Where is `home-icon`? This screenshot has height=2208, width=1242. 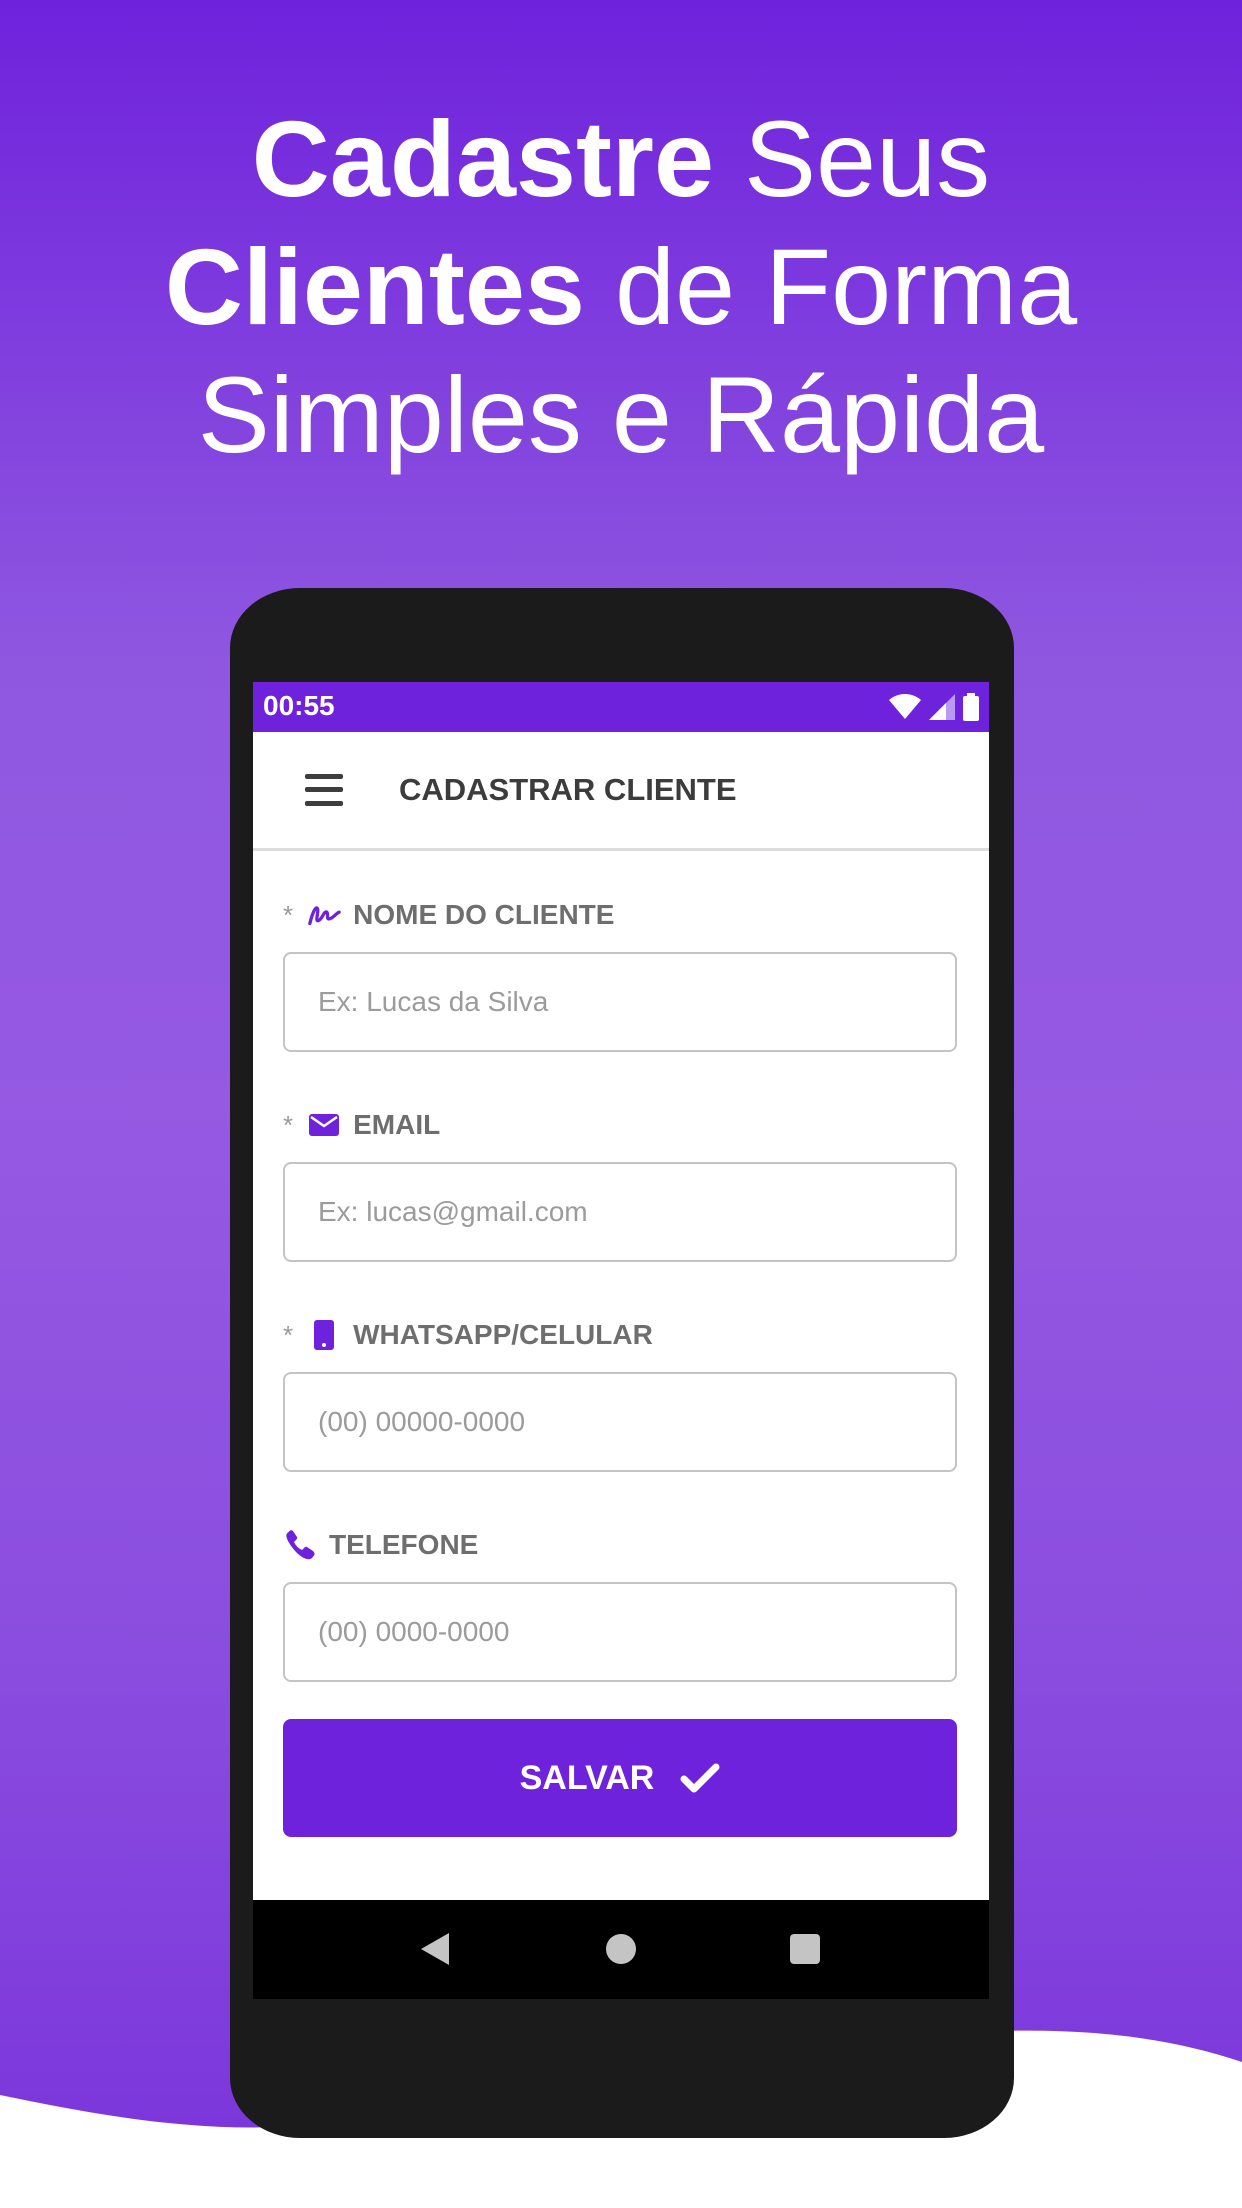 home-icon is located at coordinates (621, 1949).